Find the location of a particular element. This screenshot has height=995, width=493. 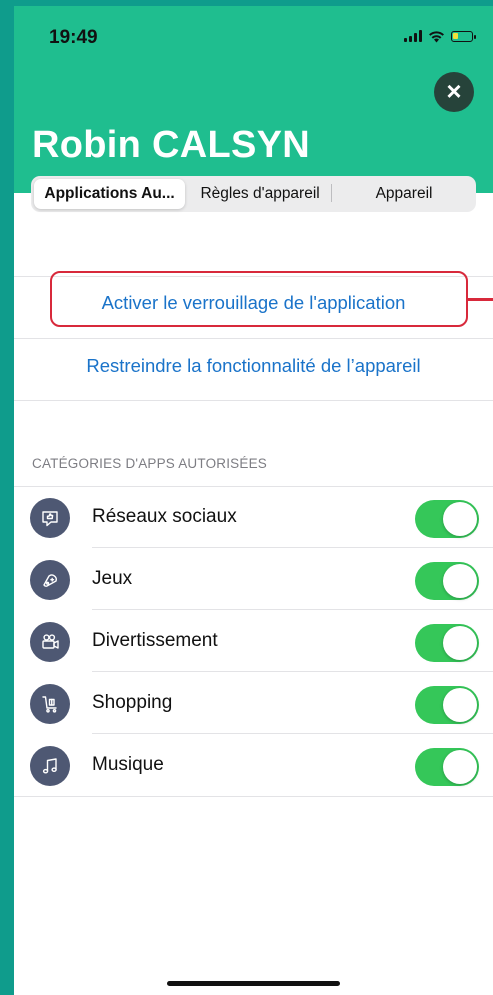

highlight-box is located at coordinates (259, 299).